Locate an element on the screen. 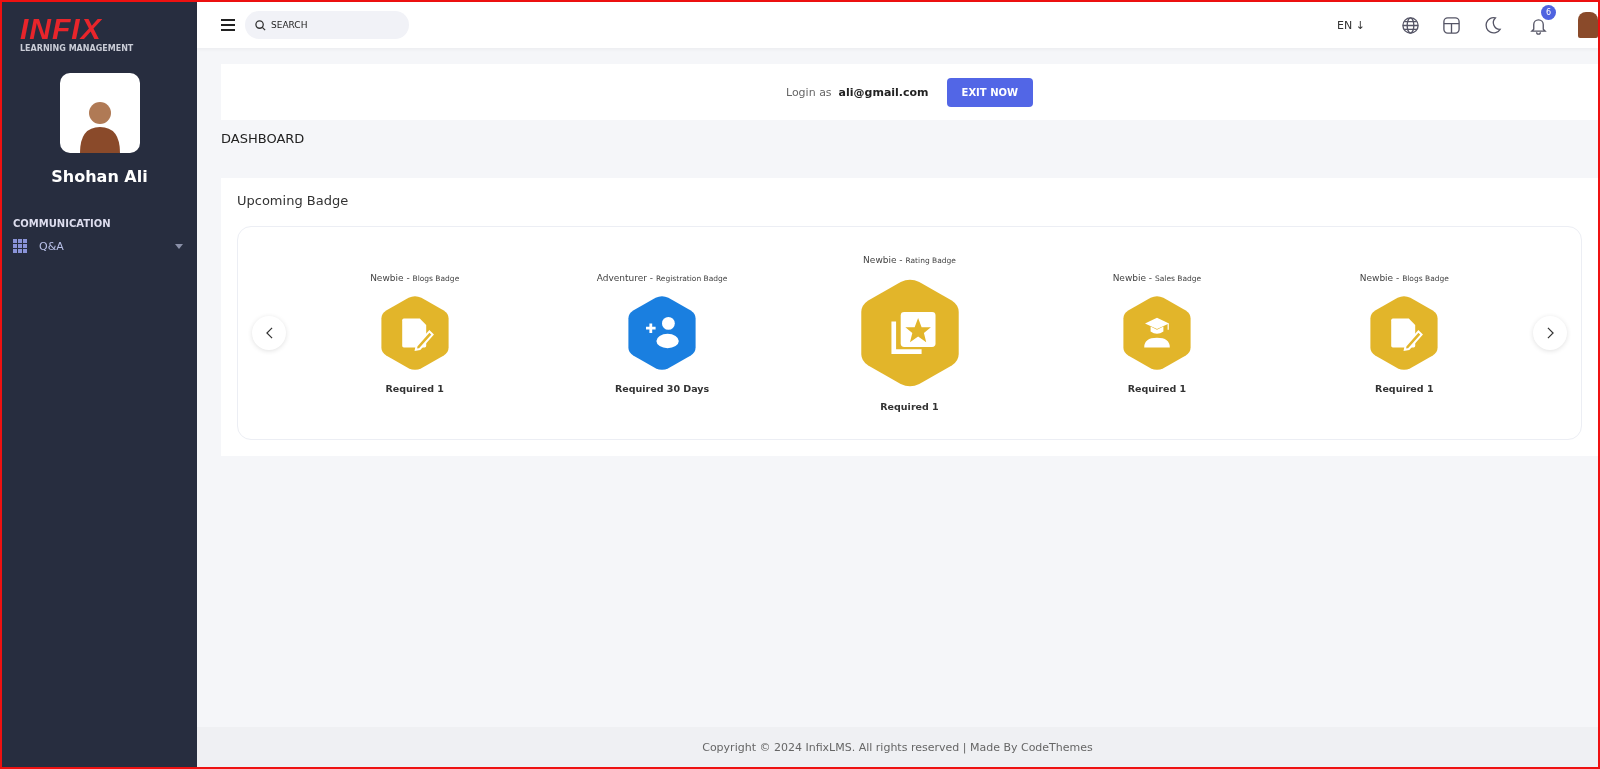  sidebar-item: Q&A is located at coordinates (98, 246).